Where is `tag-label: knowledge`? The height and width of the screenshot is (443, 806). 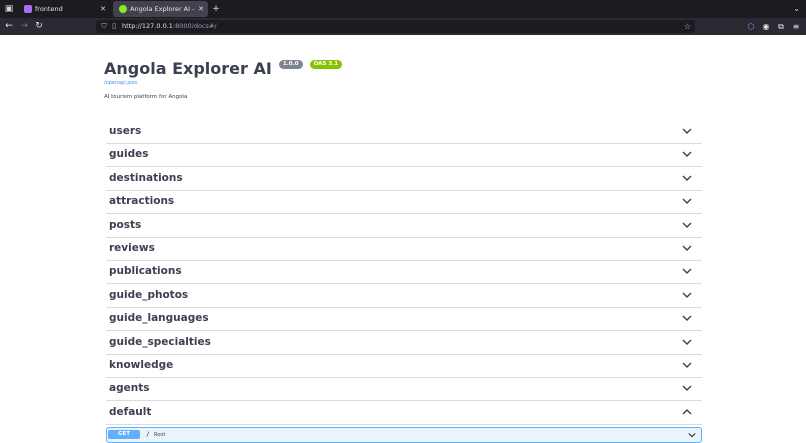 tag-label: knowledge is located at coordinates (141, 365).